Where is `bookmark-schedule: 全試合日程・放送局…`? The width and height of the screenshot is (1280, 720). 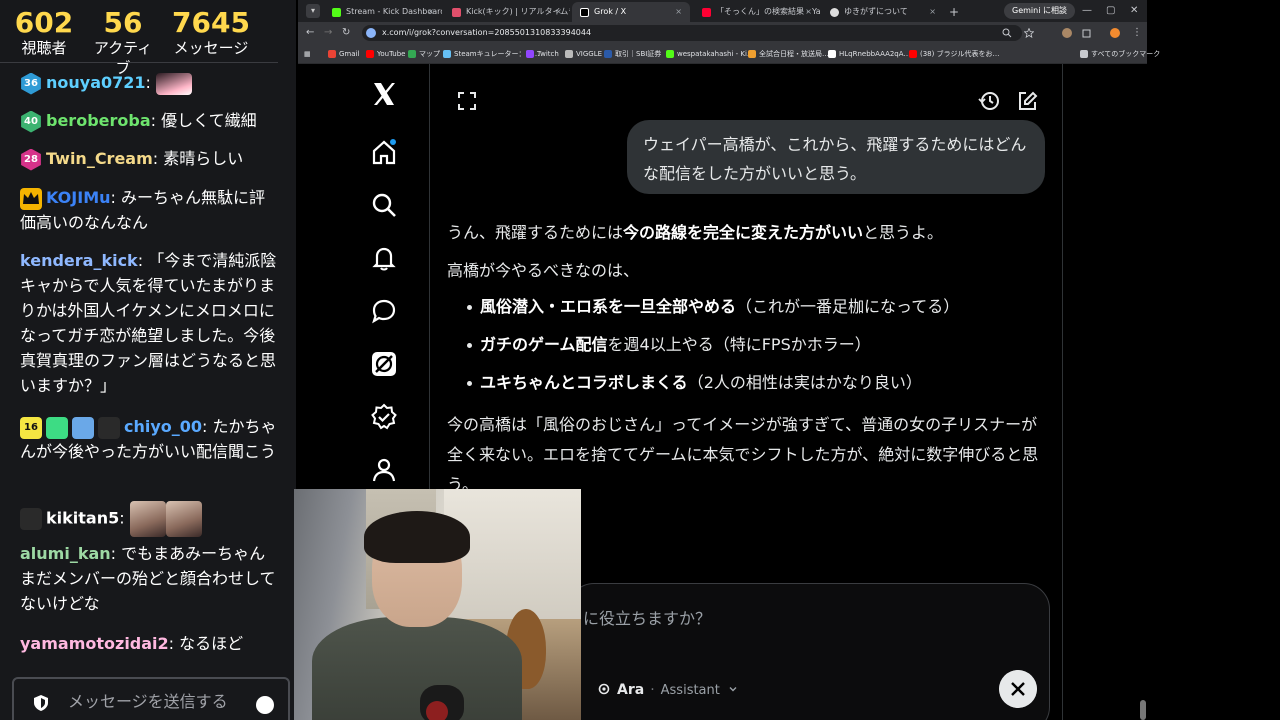
bookmark-schedule: 全試合日程・放送局… is located at coordinates (788, 54).